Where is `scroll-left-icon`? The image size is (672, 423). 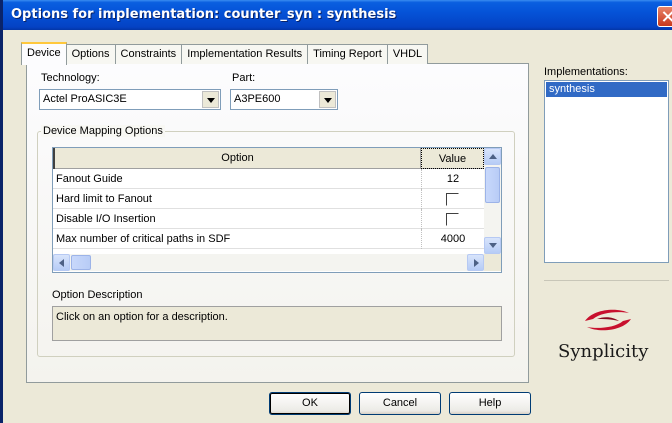
scroll-left-icon is located at coordinates (61, 262).